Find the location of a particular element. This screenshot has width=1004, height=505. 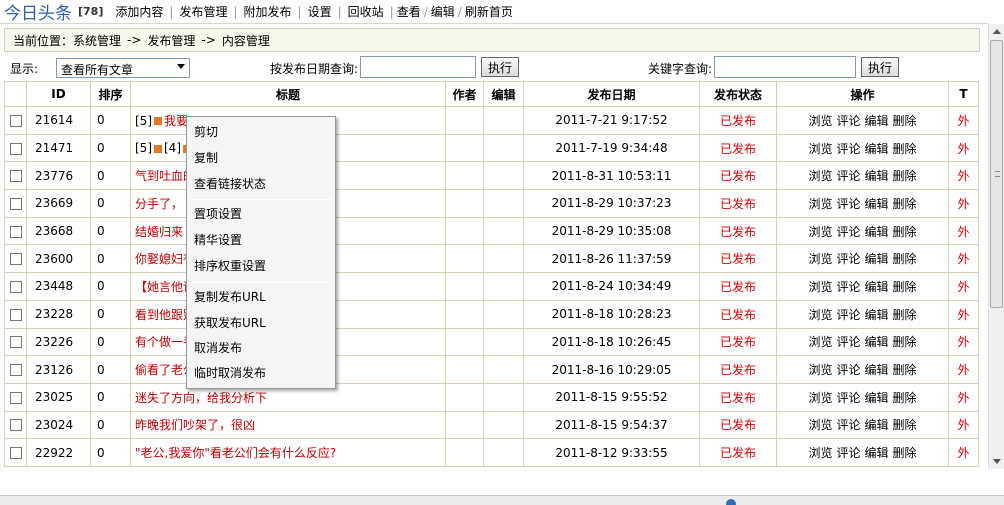

menu-item-pin: 置项设置 is located at coordinates (261, 214).